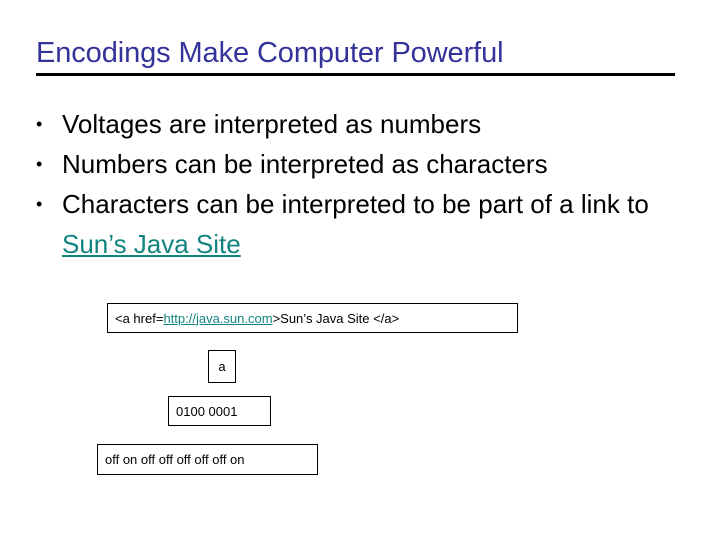  Describe the element at coordinates (217, 318) in the screenshot. I see `html-anchor-url-link: http://java.sun.com` at that location.